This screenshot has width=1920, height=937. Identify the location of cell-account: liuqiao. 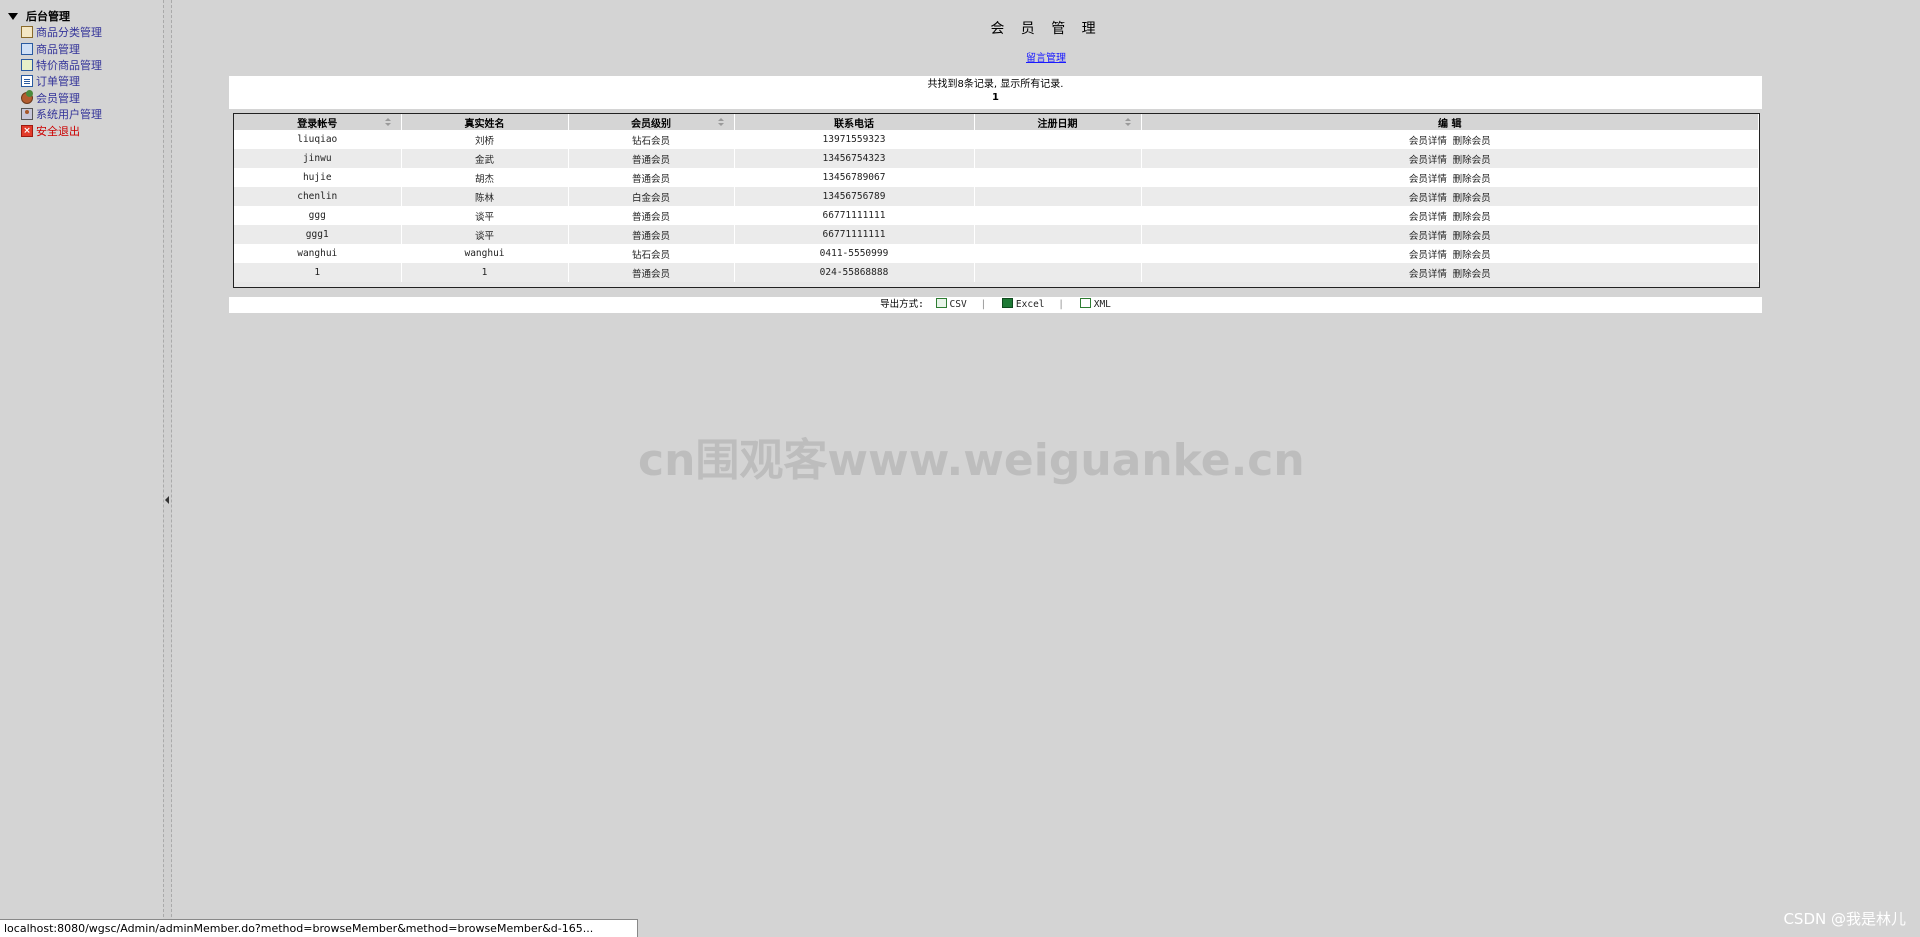
(318, 139).